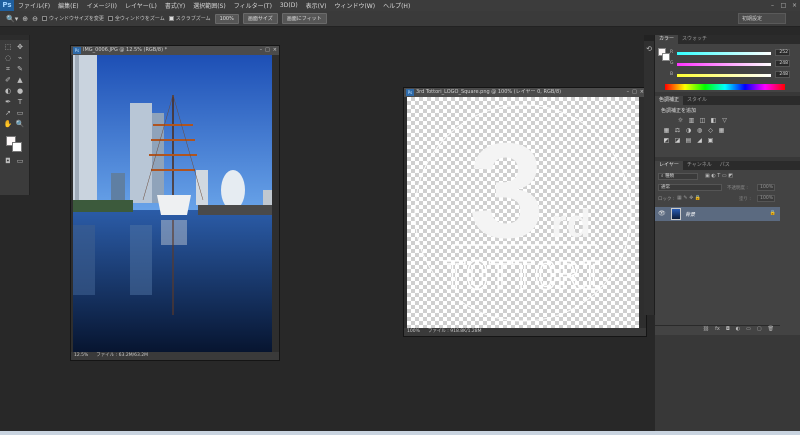  Describe the element at coordinates (699, 165) in the screenshot. I see `tab-channels: チャンネル` at that location.